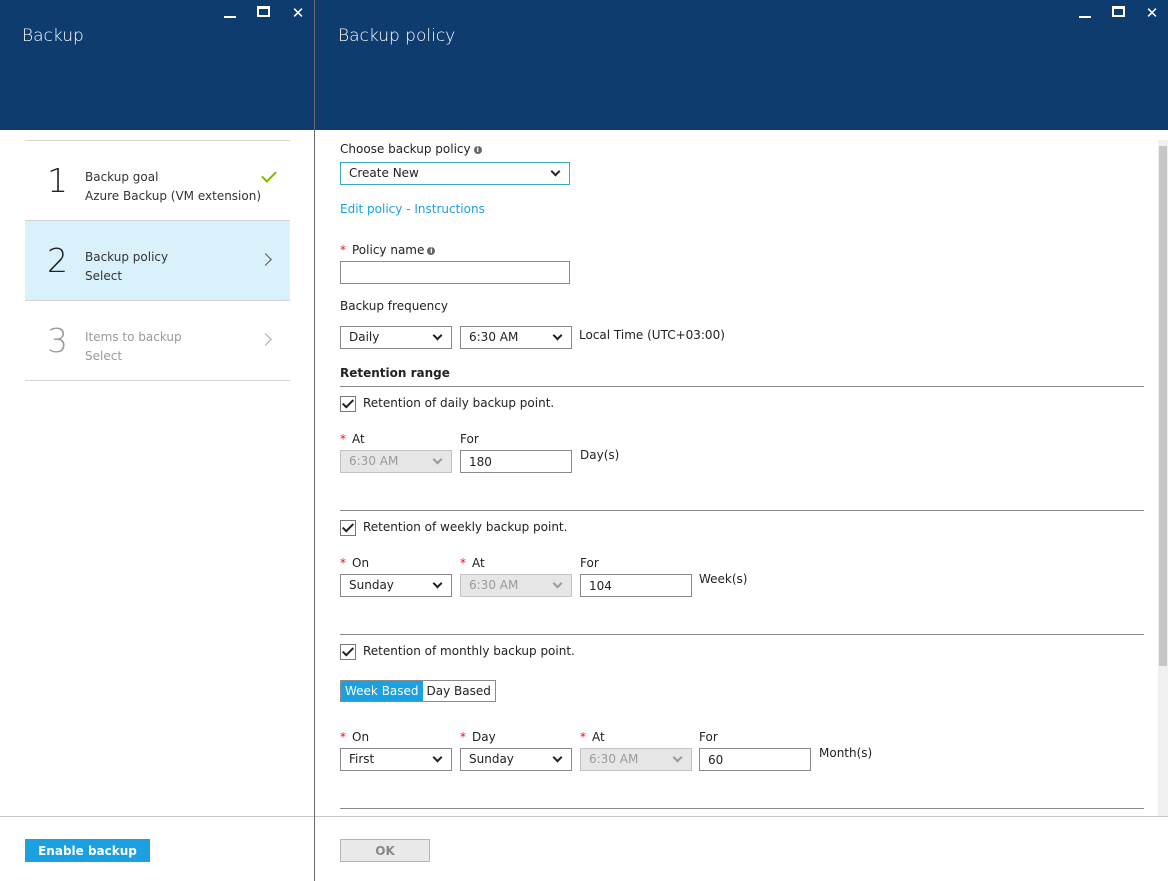 Image resolution: width=1168 pixels, height=881 pixels. I want to click on monthly-day-dropdown: Sunday, so click(516, 759).